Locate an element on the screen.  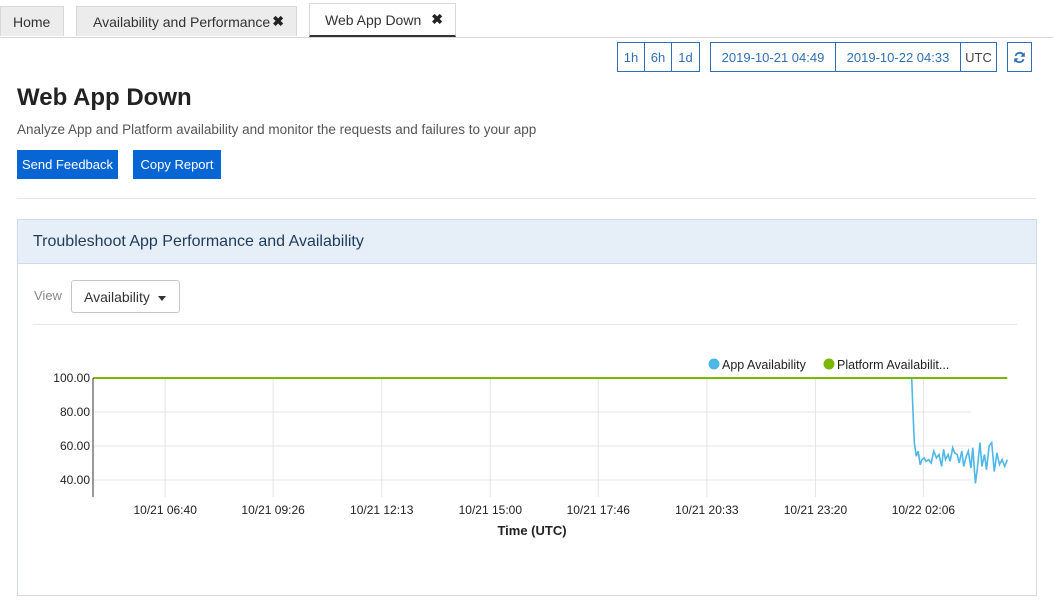
start-time-input: 2019-10-21 04:49 is located at coordinates (773, 57).